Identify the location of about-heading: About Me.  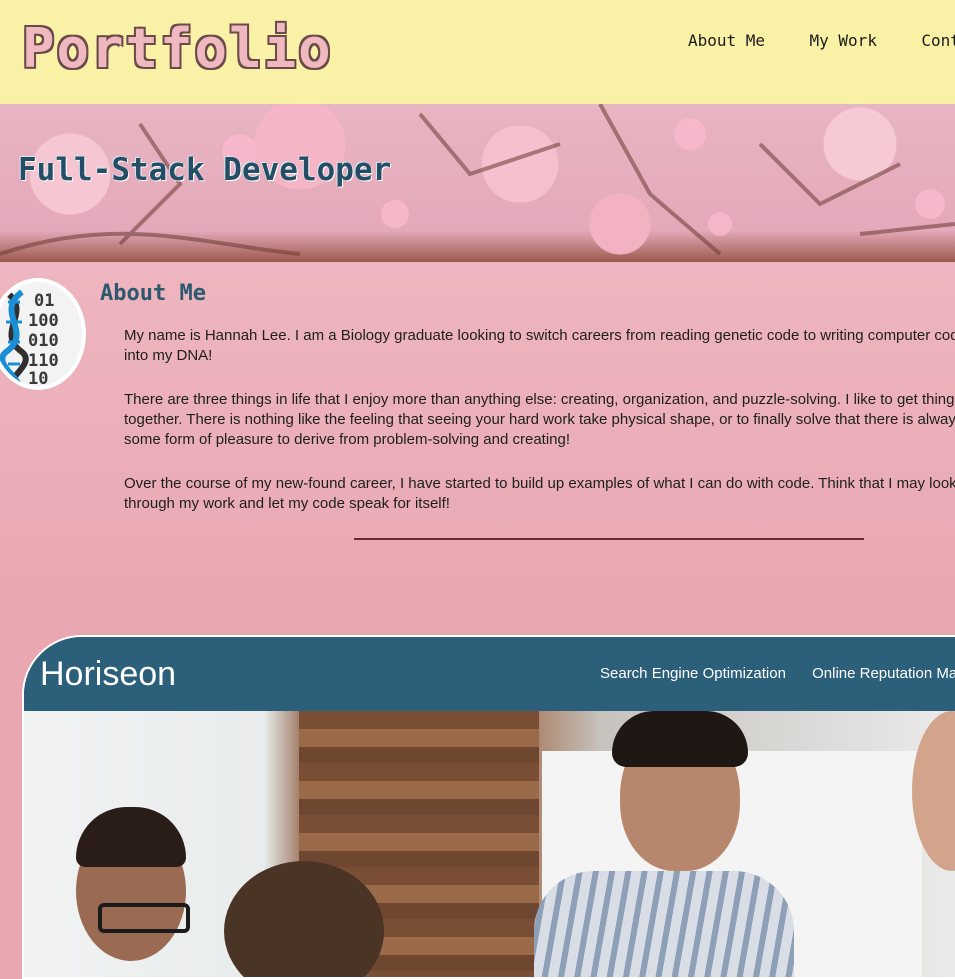
(153, 293).